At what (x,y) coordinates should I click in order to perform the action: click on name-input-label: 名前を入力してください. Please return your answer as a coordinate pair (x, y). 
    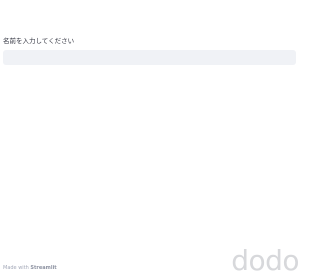
    Looking at the image, I should click on (39, 41).